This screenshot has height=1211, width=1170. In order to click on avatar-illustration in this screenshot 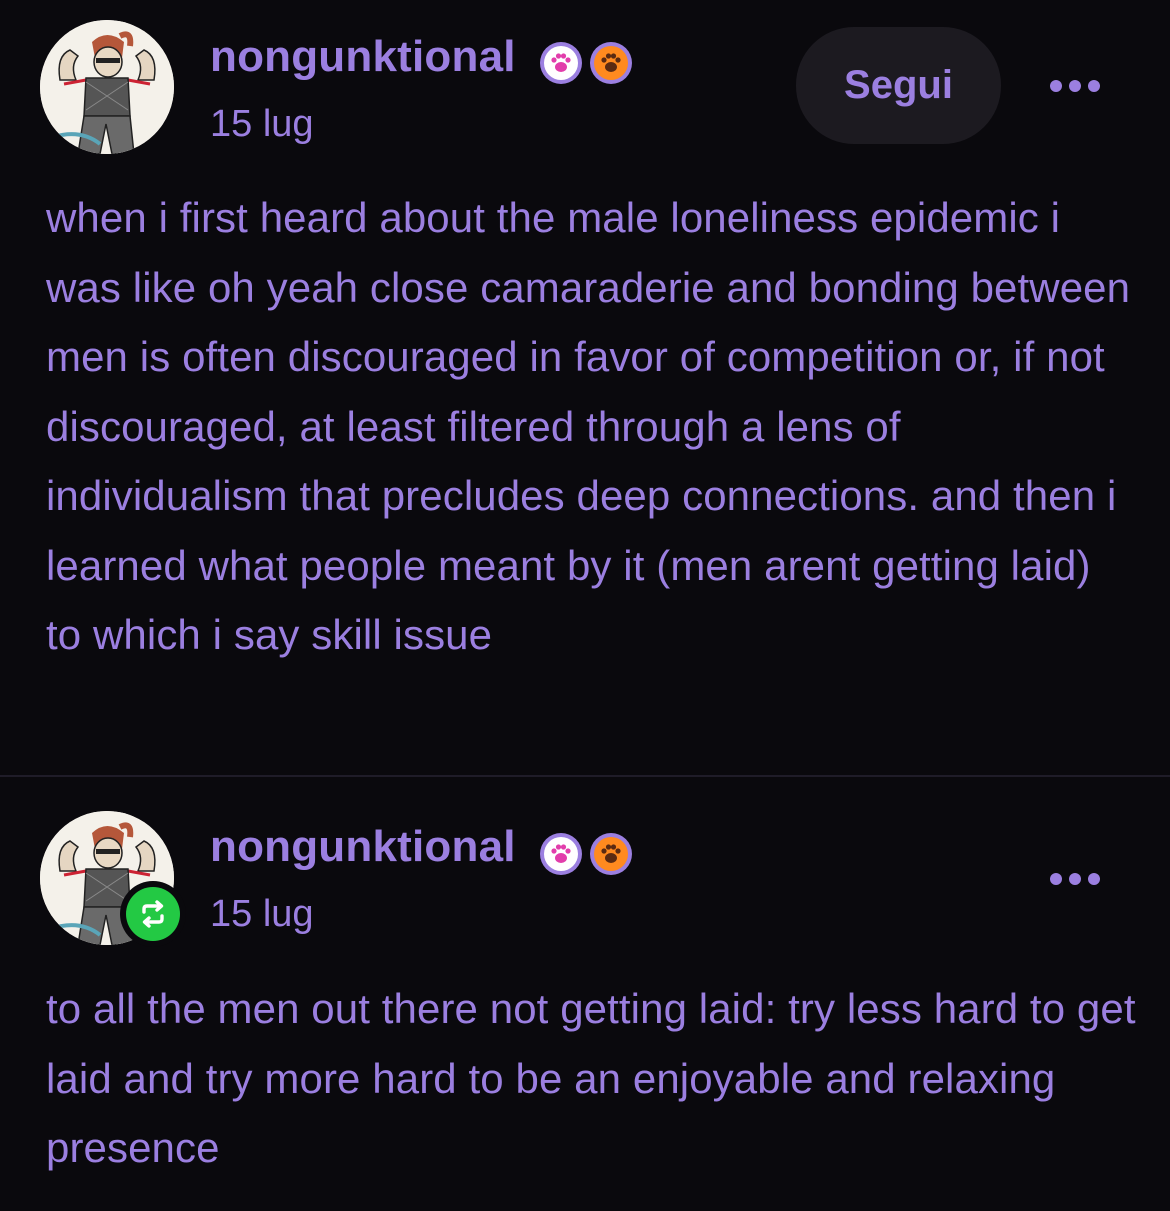, I will do `click(107, 87)`.